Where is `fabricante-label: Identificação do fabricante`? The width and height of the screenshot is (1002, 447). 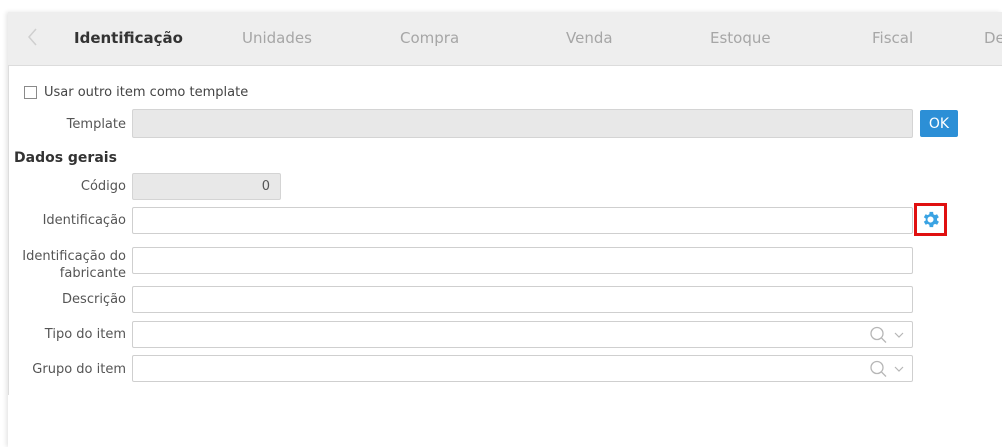 fabricante-label: Identificação do fabricante is located at coordinates (74, 265).